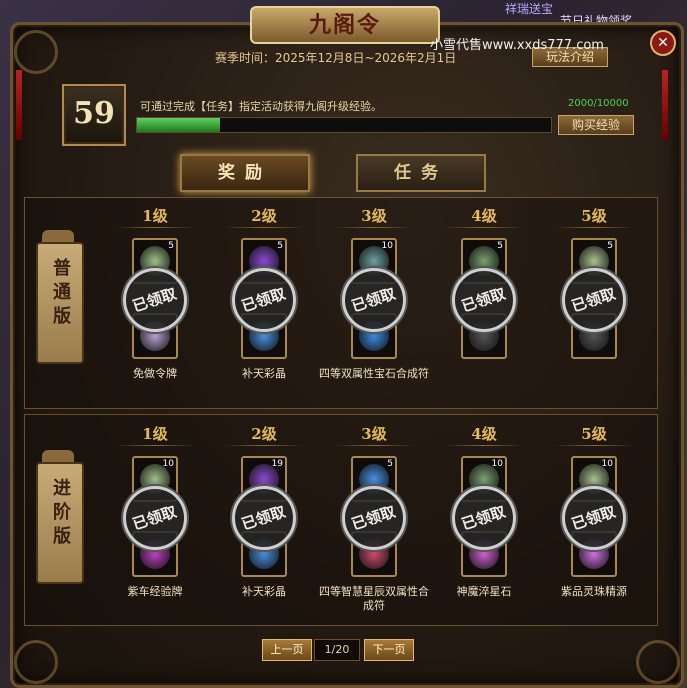 This screenshot has height=688, width=687. What do you see at coordinates (60, 303) in the screenshot?
I see `tier-badge-normal: 普通版` at bounding box center [60, 303].